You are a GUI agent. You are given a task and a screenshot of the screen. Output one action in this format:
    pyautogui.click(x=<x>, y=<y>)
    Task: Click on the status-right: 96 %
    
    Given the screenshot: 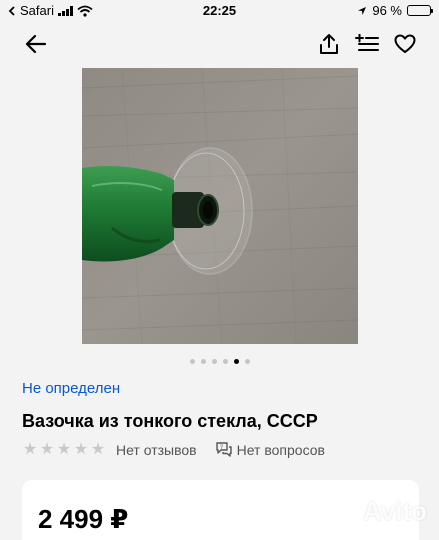 What is the action you would take?
    pyautogui.click(x=395, y=10)
    